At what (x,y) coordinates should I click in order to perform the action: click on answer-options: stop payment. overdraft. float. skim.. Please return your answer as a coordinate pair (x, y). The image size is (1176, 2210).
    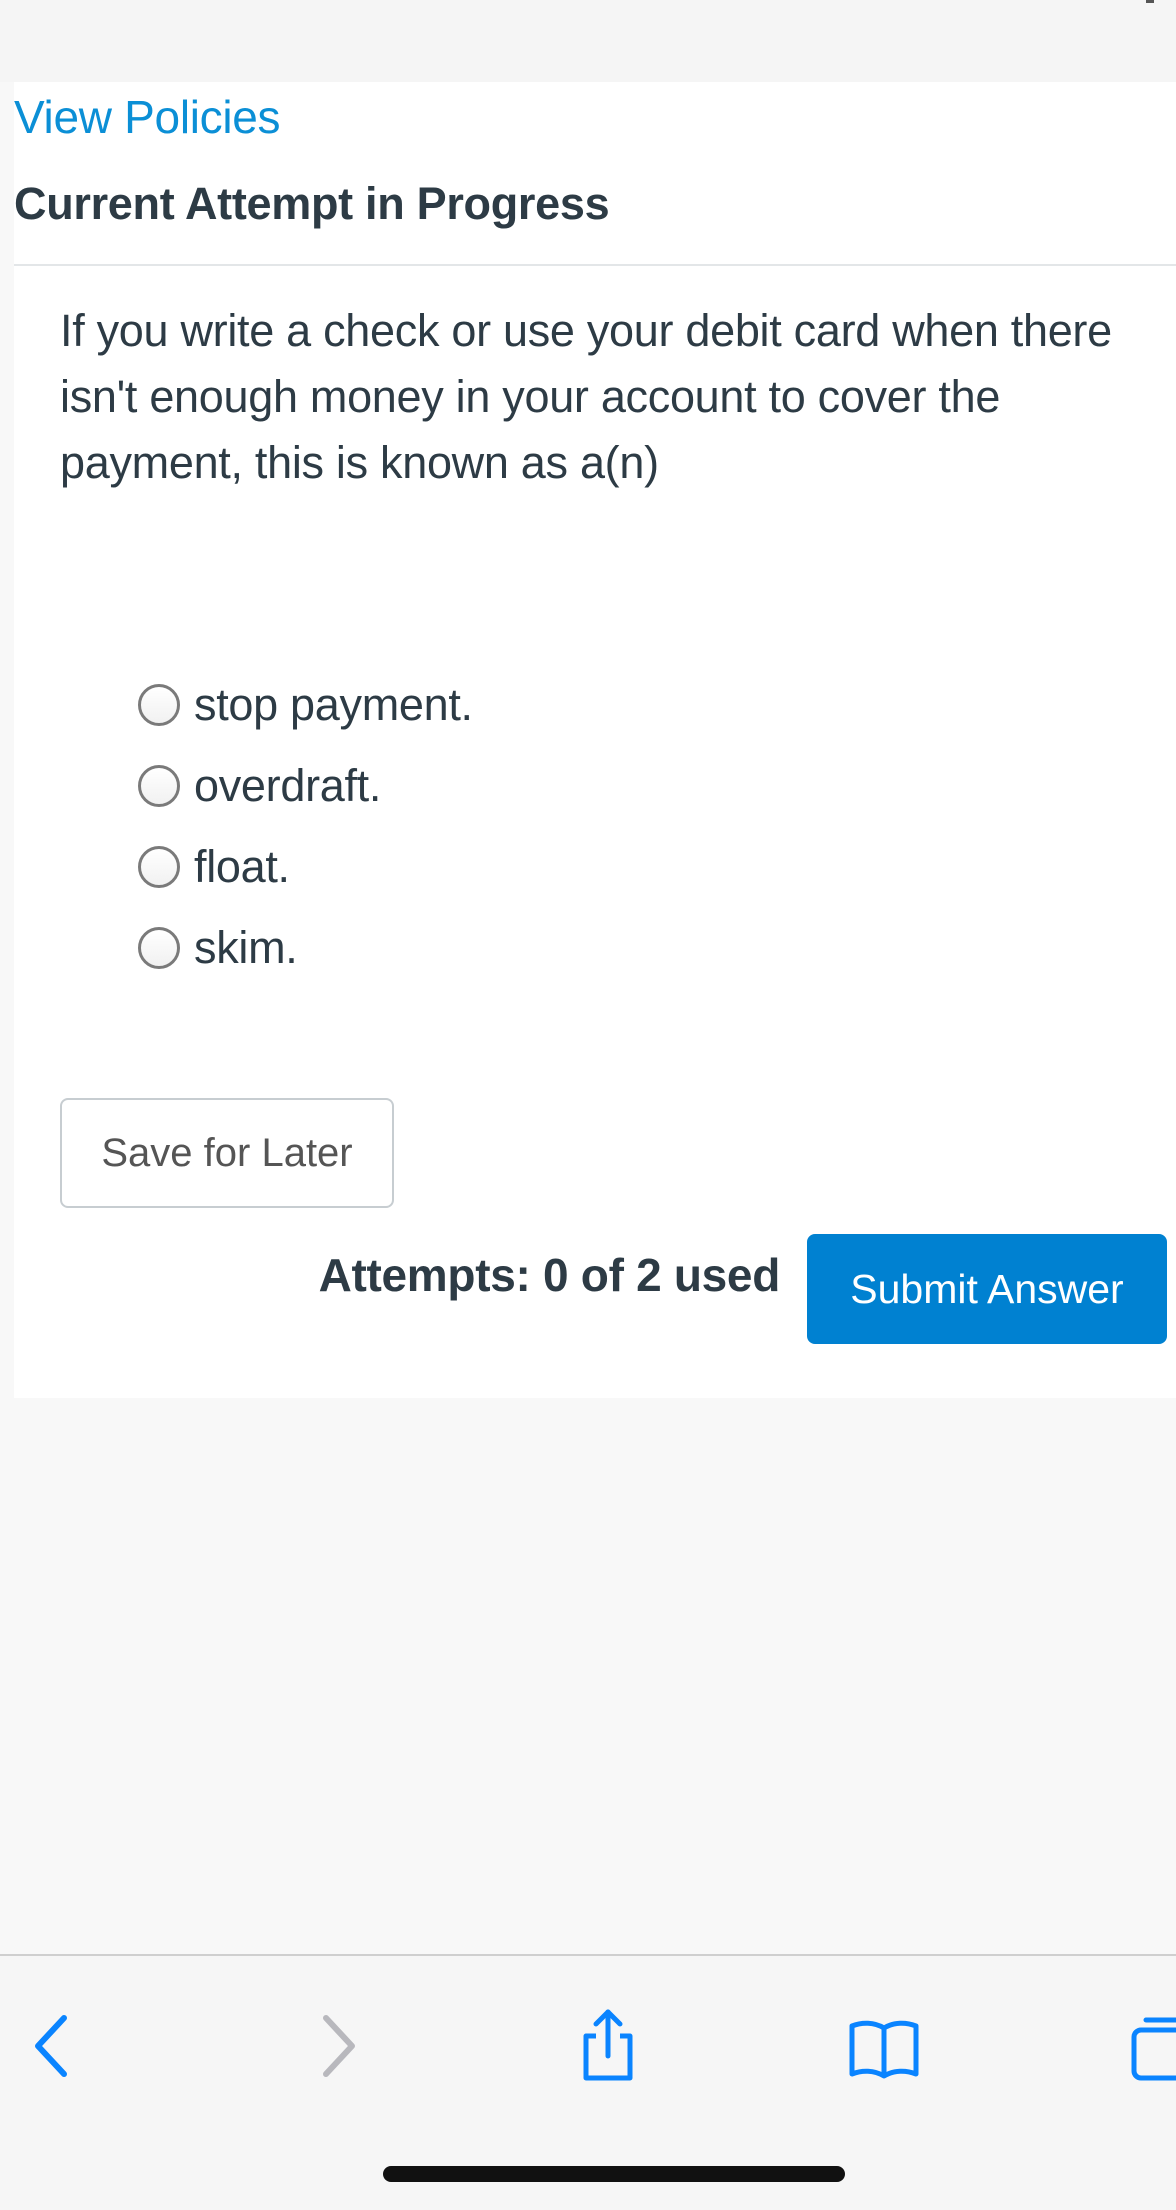
    Looking at the image, I should click on (305, 826).